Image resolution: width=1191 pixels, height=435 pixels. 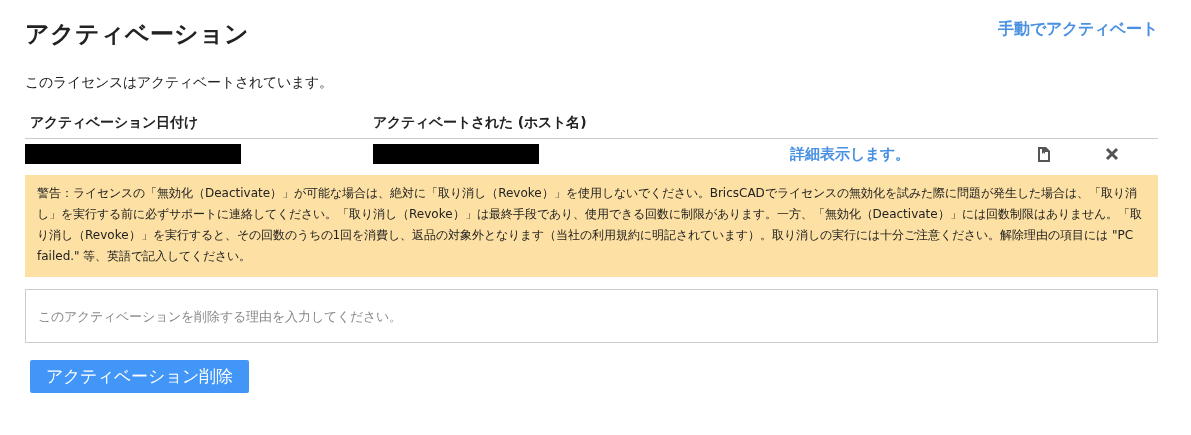 What do you see at coordinates (591, 316) in the screenshot?
I see `reason-field: このアクティベーションを削除する理由を入力してください。` at bounding box center [591, 316].